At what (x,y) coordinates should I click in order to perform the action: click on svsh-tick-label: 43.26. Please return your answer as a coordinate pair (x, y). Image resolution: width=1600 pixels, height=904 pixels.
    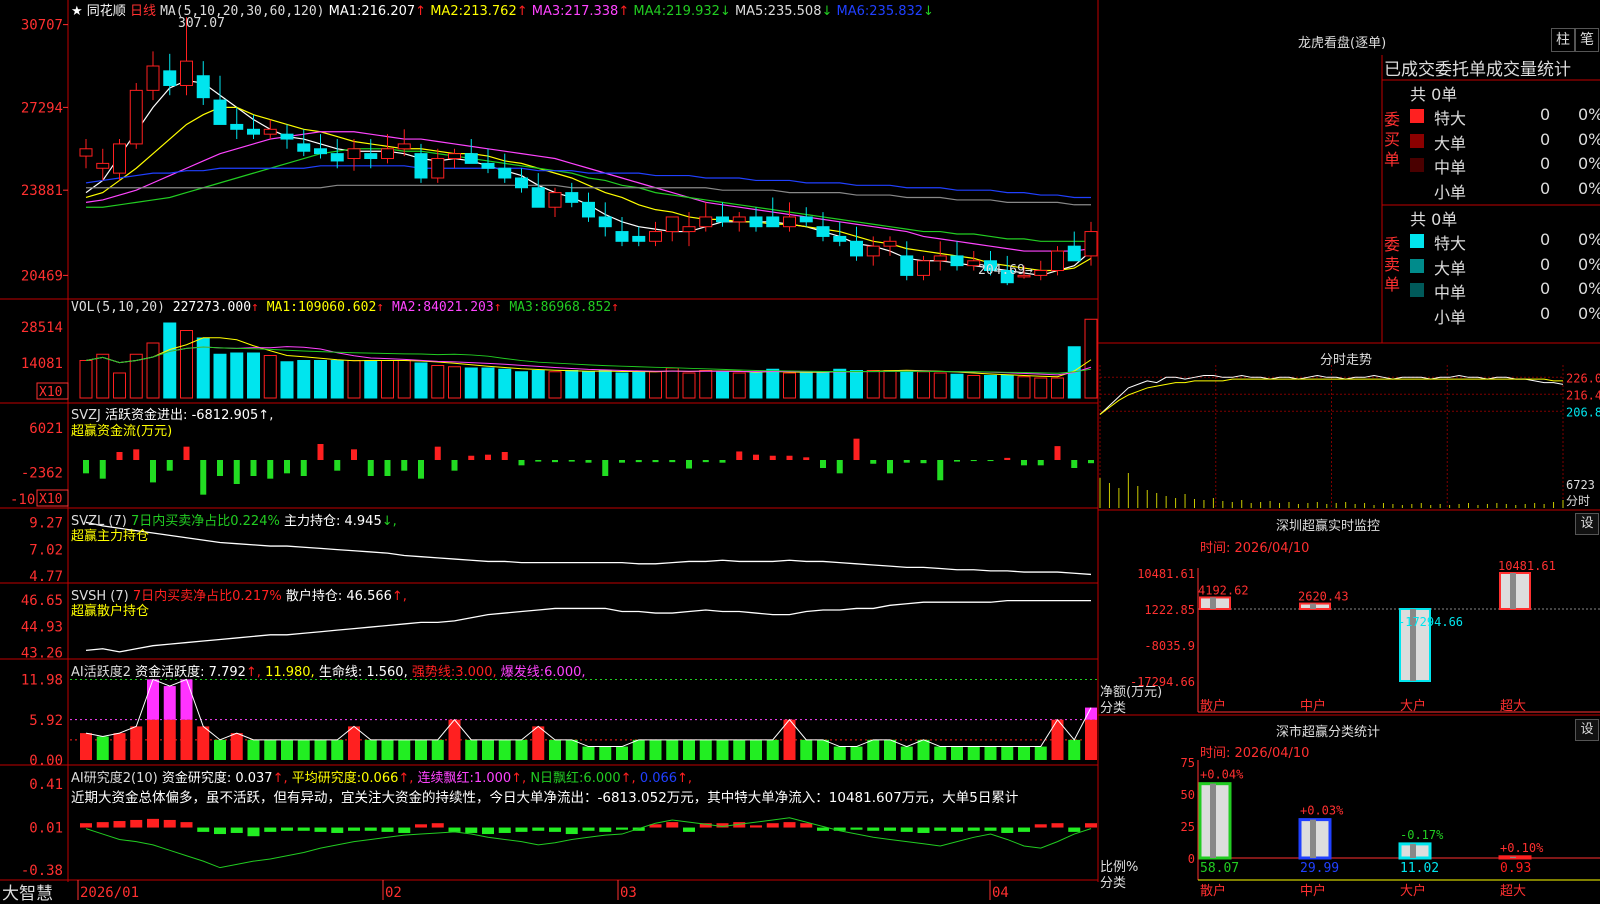
    Looking at the image, I should click on (42, 654).